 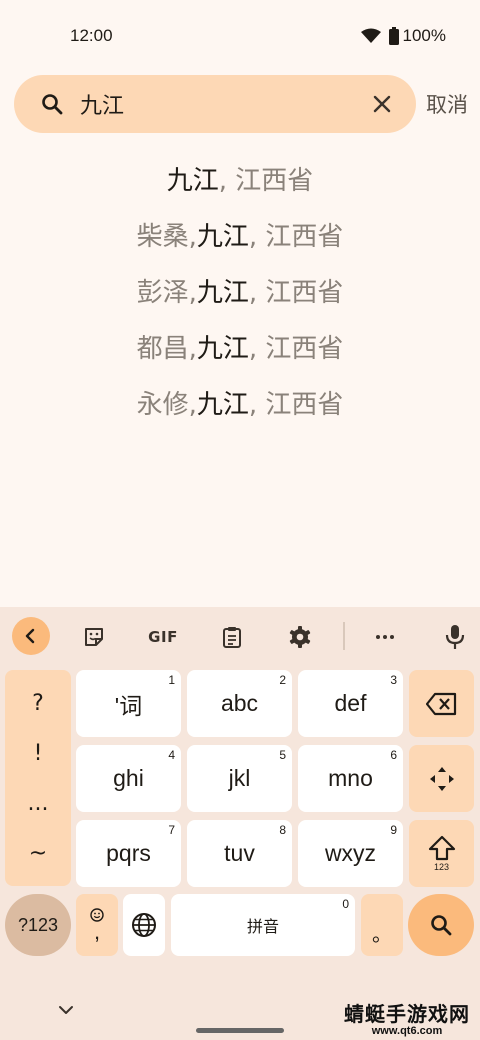 I want to click on key-number: 2, so click(x=282, y=680).